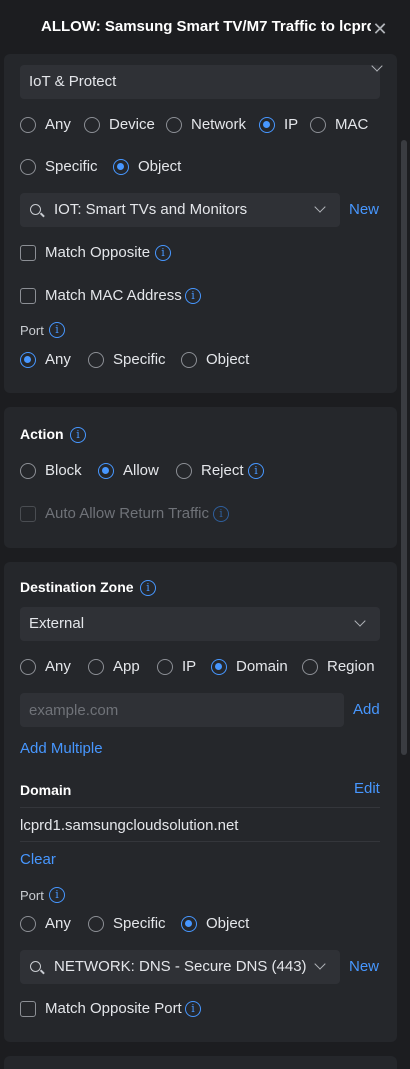 Image resolution: width=410 pixels, height=1069 pixels. What do you see at coordinates (318, 125) in the screenshot?
I see `source-type-mac-radio` at bounding box center [318, 125].